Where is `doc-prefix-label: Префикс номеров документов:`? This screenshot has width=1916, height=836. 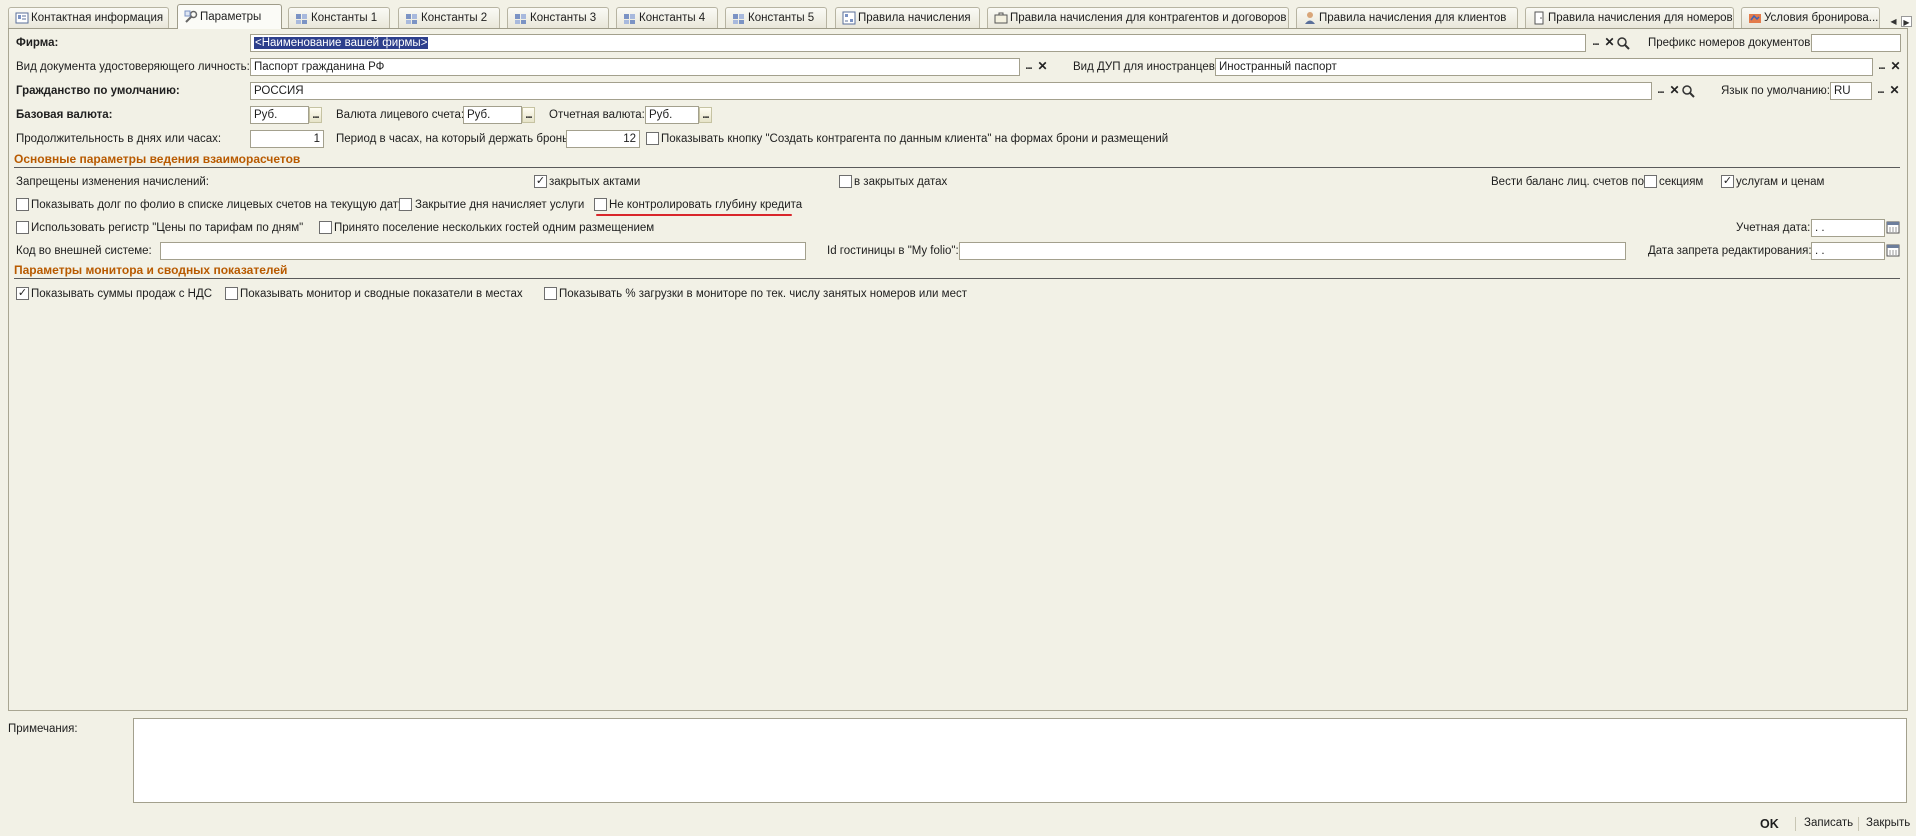
doc-prefix-label: Префикс номеров документов: is located at coordinates (1731, 43).